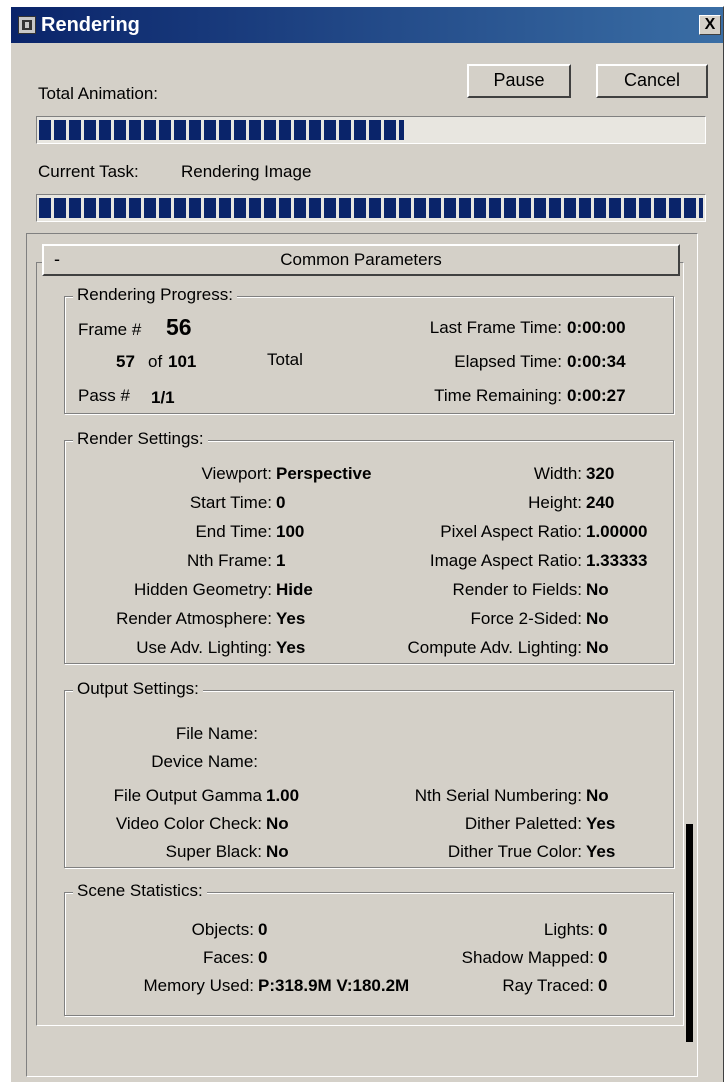 The image size is (727, 1082). What do you see at coordinates (233, 531) in the screenshot?
I see `render-settings-left-label-2: End Time:` at bounding box center [233, 531].